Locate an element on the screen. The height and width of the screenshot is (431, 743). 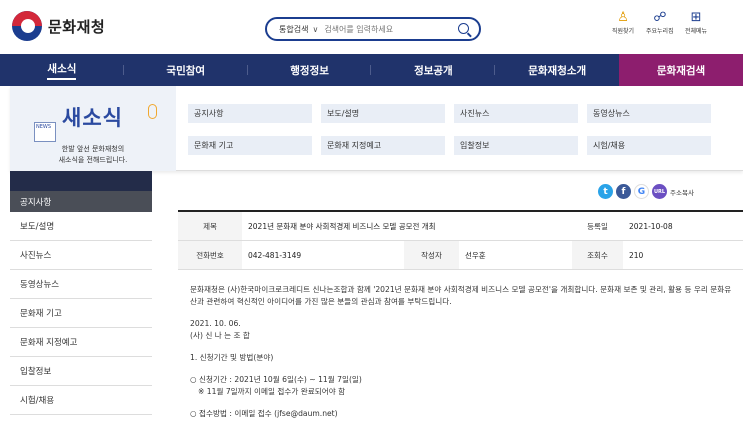
share-bar: t f G URL 주소복사 is located at coordinates (646, 191).